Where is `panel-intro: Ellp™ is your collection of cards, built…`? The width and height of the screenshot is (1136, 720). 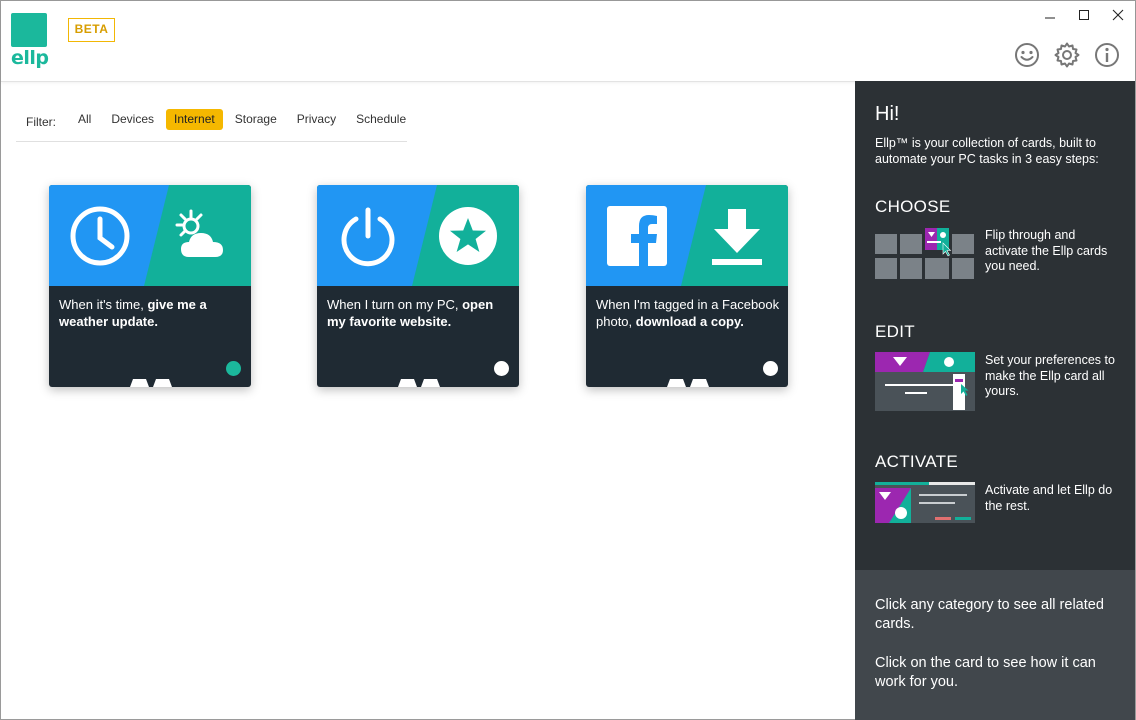
panel-intro: Ellp™ is your collection of cards, built… is located at coordinates (987, 151).